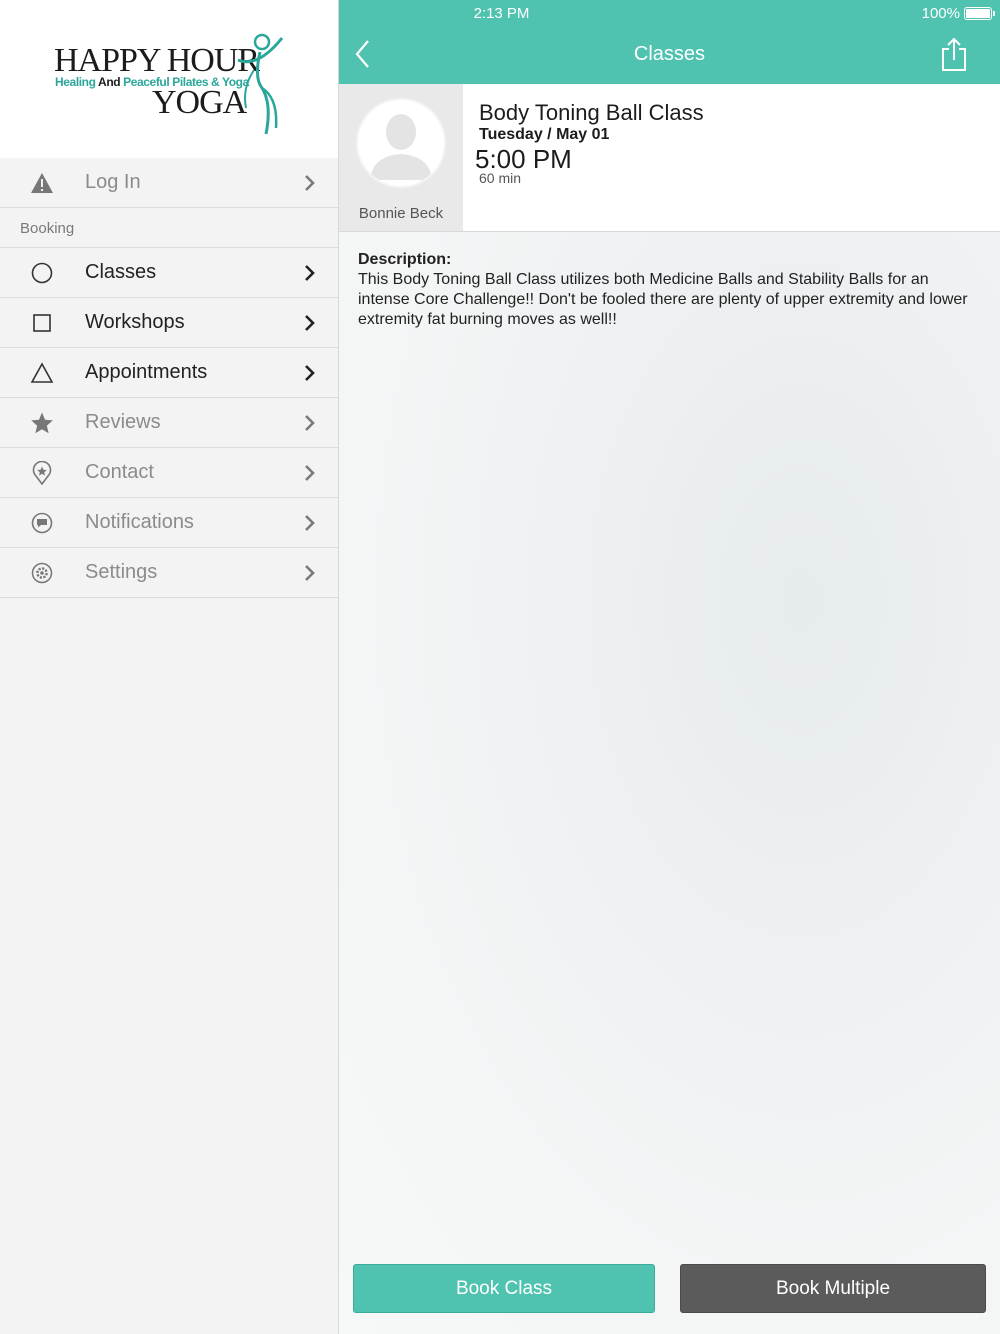  Describe the element at coordinates (401, 213) in the screenshot. I see `instructor-name: Bonnie Beck` at that location.